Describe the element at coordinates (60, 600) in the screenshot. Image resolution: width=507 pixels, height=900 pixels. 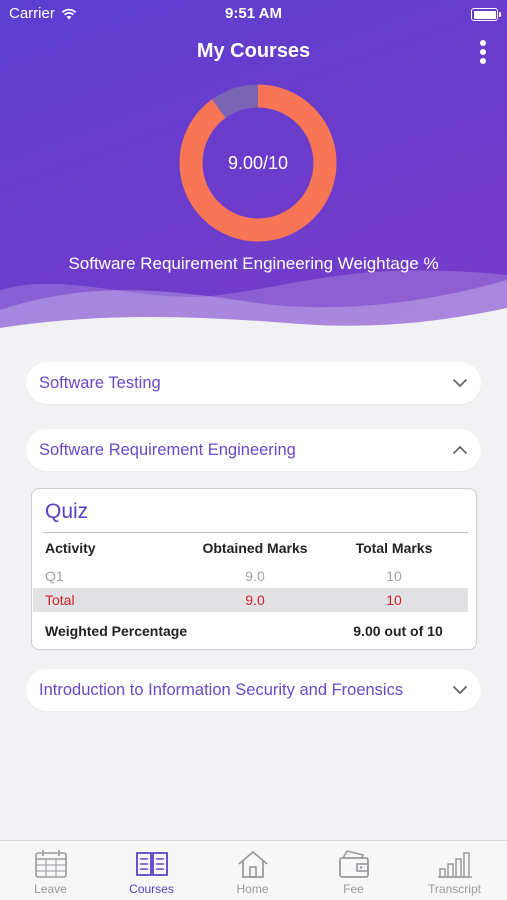
I see `total-label: Total` at that location.